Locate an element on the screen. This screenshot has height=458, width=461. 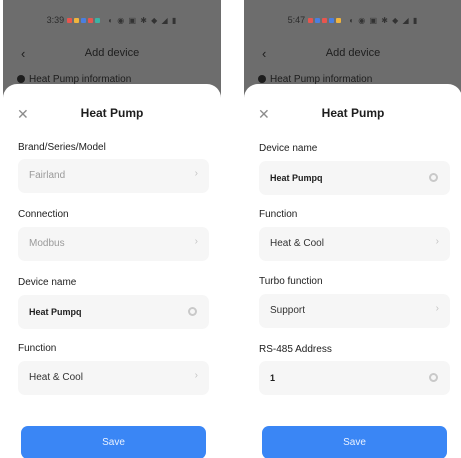
brand-series-model-label: Brand/Series/Model is located at coordinates (62, 147).